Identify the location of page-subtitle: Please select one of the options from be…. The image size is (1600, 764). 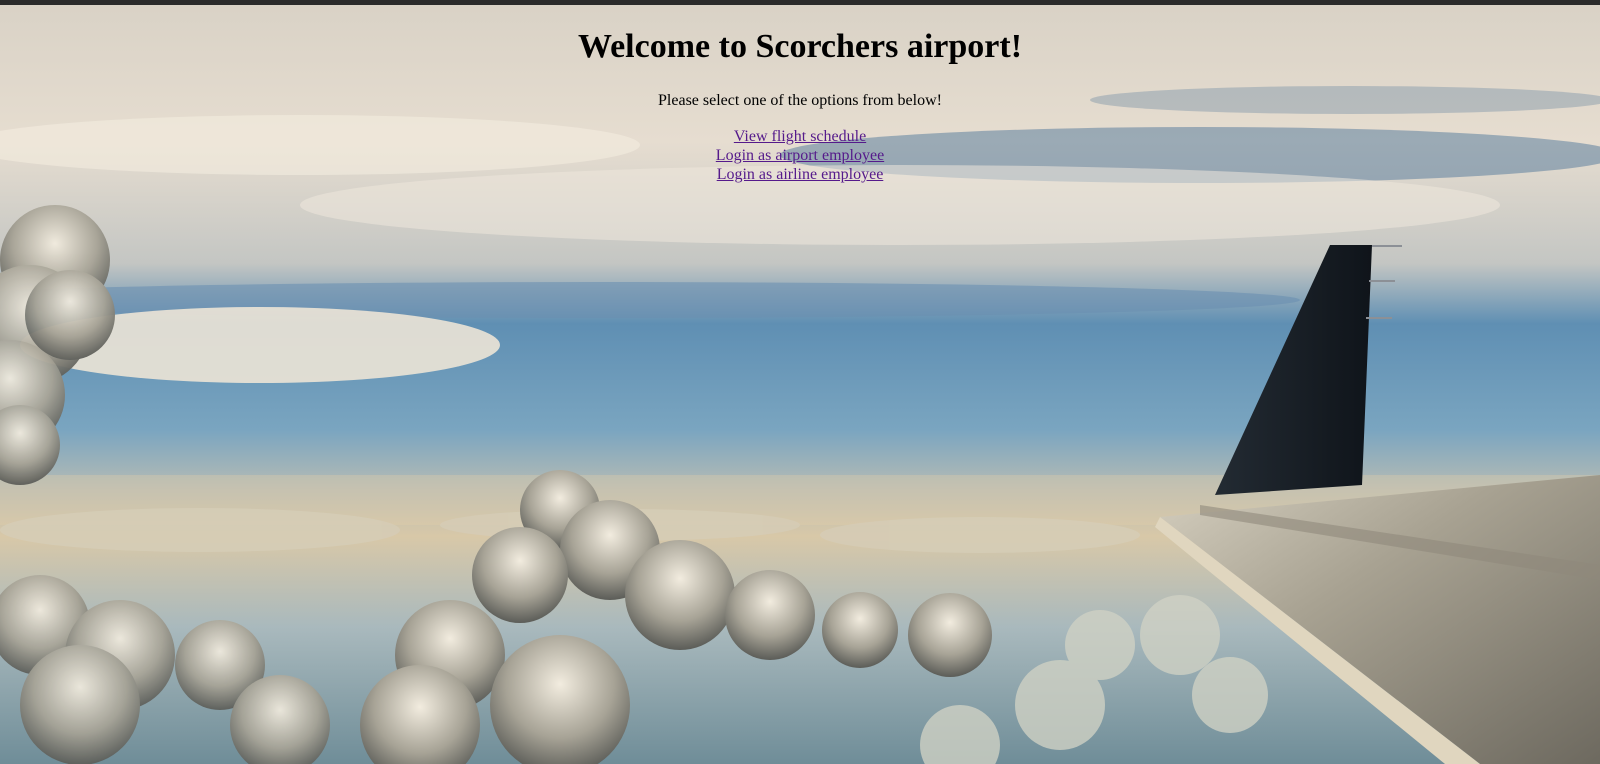
(800, 100).